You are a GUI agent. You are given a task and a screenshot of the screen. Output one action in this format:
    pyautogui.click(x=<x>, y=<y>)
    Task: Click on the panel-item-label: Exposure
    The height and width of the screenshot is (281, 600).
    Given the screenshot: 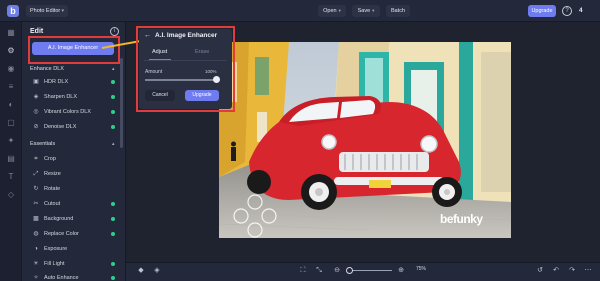 What is the action you would take?
    pyautogui.click(x=56, y=249)
    